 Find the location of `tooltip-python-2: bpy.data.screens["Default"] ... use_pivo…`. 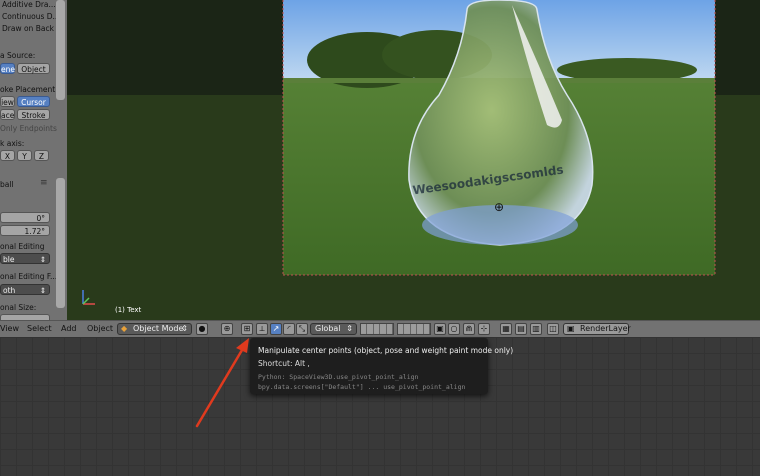

tooltip-python-2: bpy.data.screens["Default"] ... use_pivo… is located at coordinates (362, 387).